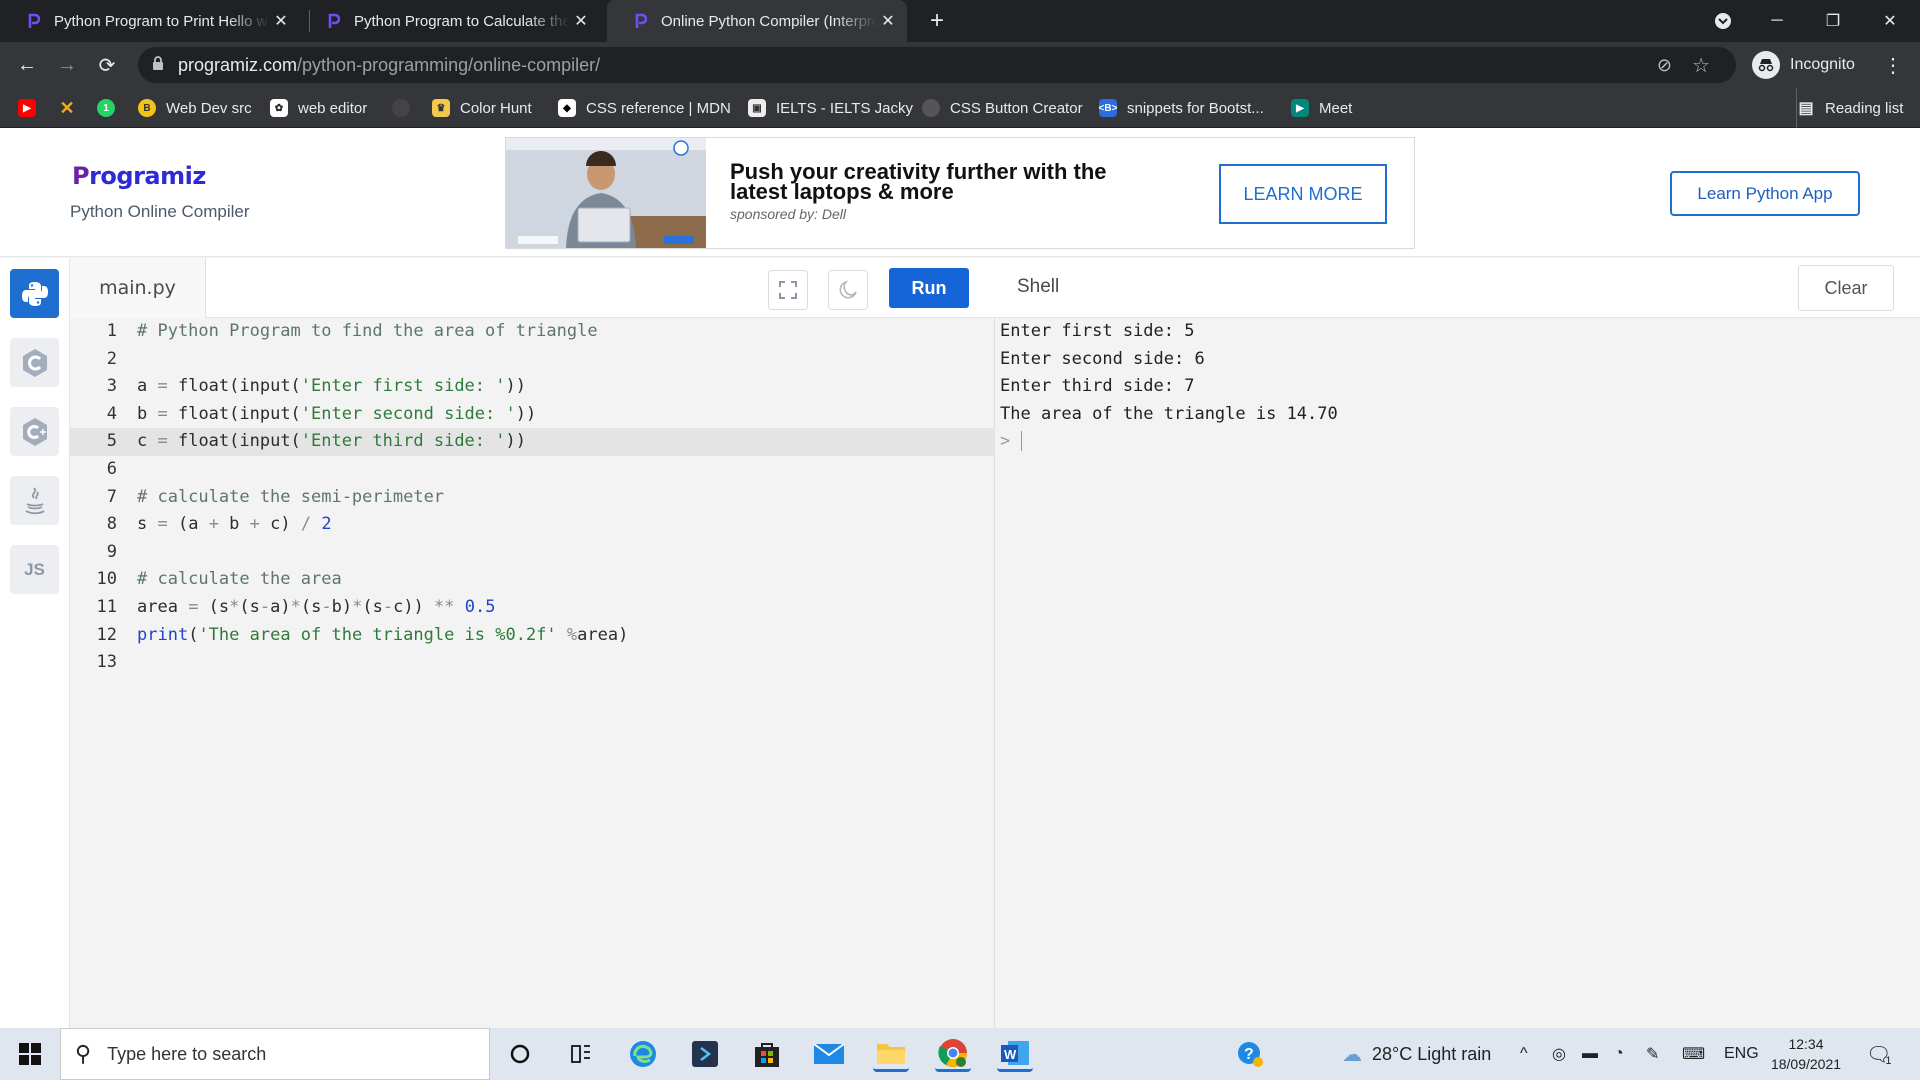 The image size is (1920, 1080). Describe the element at coordinates (1879, 1054) in the screenshot. I see `notification-center: 🗨 1` at that location.